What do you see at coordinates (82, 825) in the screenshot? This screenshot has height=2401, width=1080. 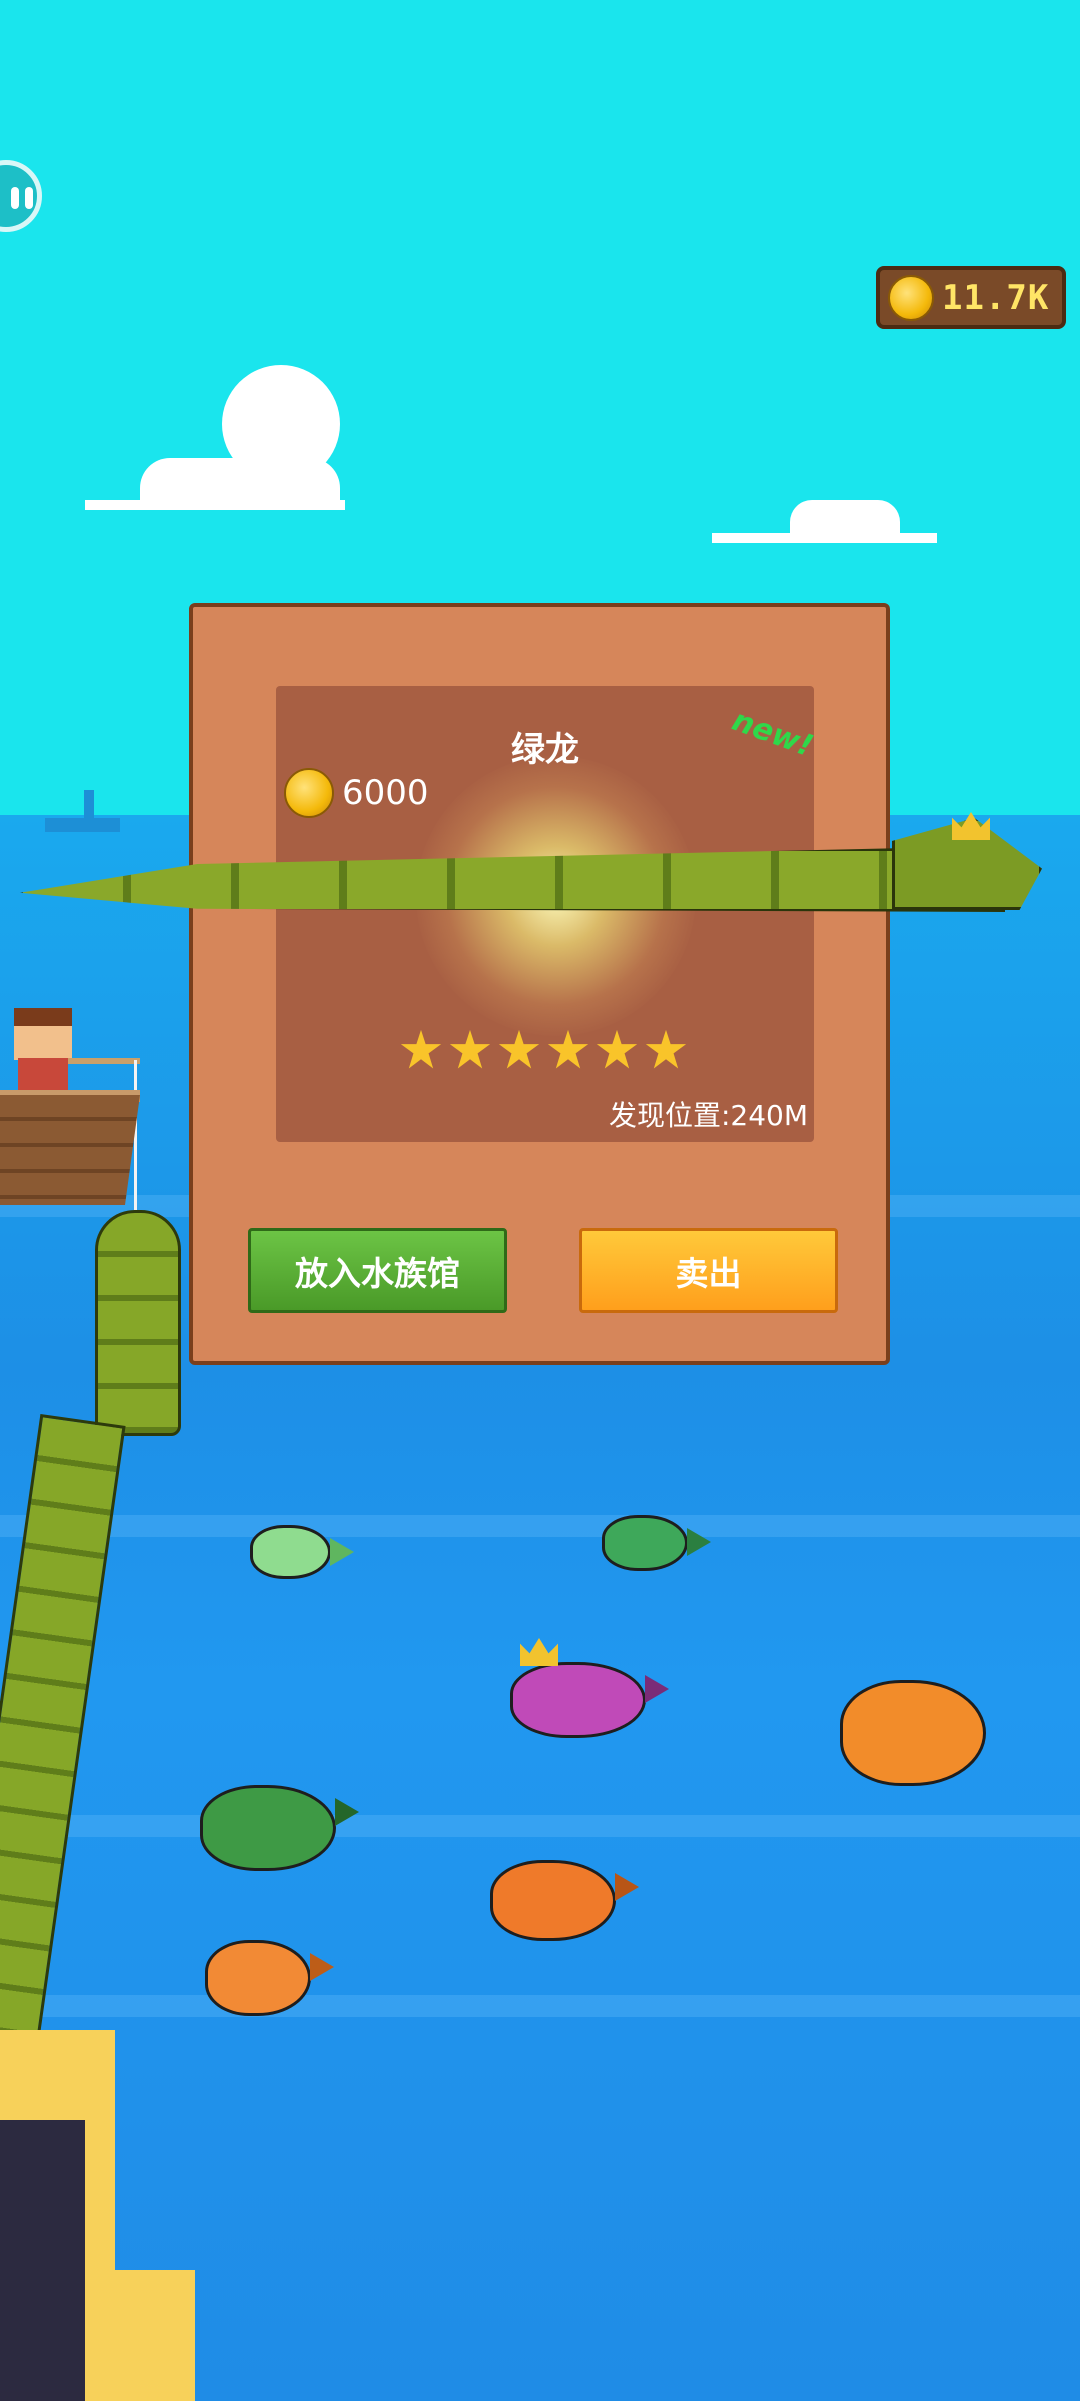 I see `distant-ship` at bounding box center [82, 825].